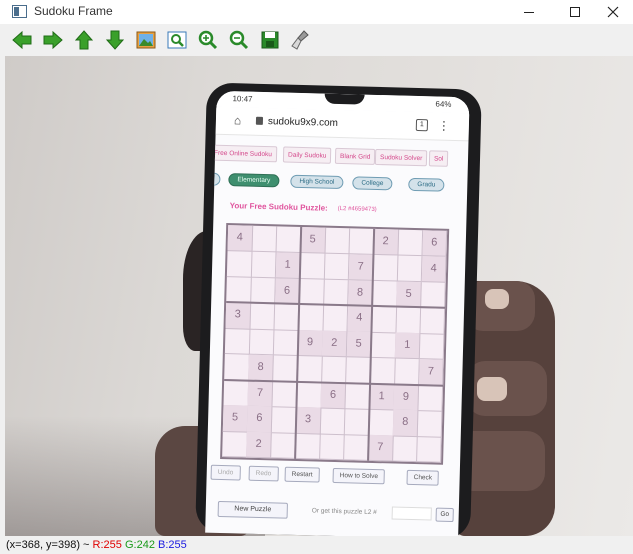 Image resolution: width=633 pixels, height=554 pixels. I want to click on pan-up-button, so click(84, 40).